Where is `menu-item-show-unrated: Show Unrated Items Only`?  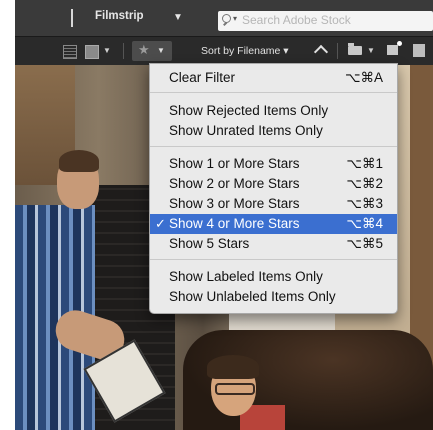
menu-item-show-unrated: Show Unrated Items Only is located at coordinates (273, 131).